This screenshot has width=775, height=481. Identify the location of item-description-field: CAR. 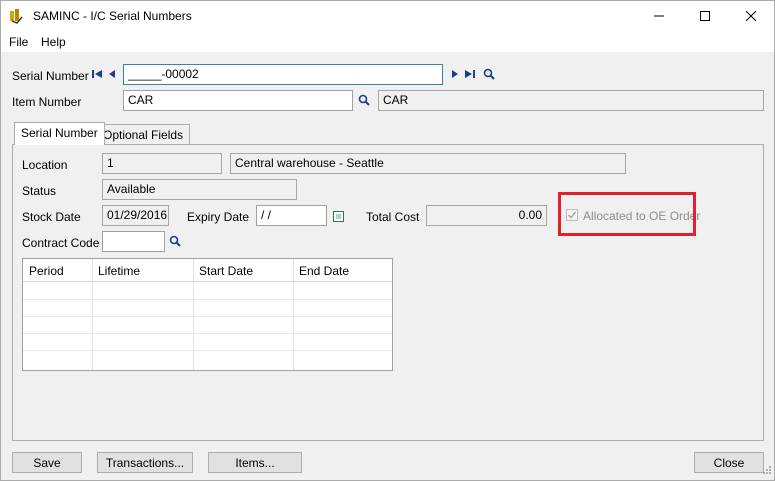
(571, 100).